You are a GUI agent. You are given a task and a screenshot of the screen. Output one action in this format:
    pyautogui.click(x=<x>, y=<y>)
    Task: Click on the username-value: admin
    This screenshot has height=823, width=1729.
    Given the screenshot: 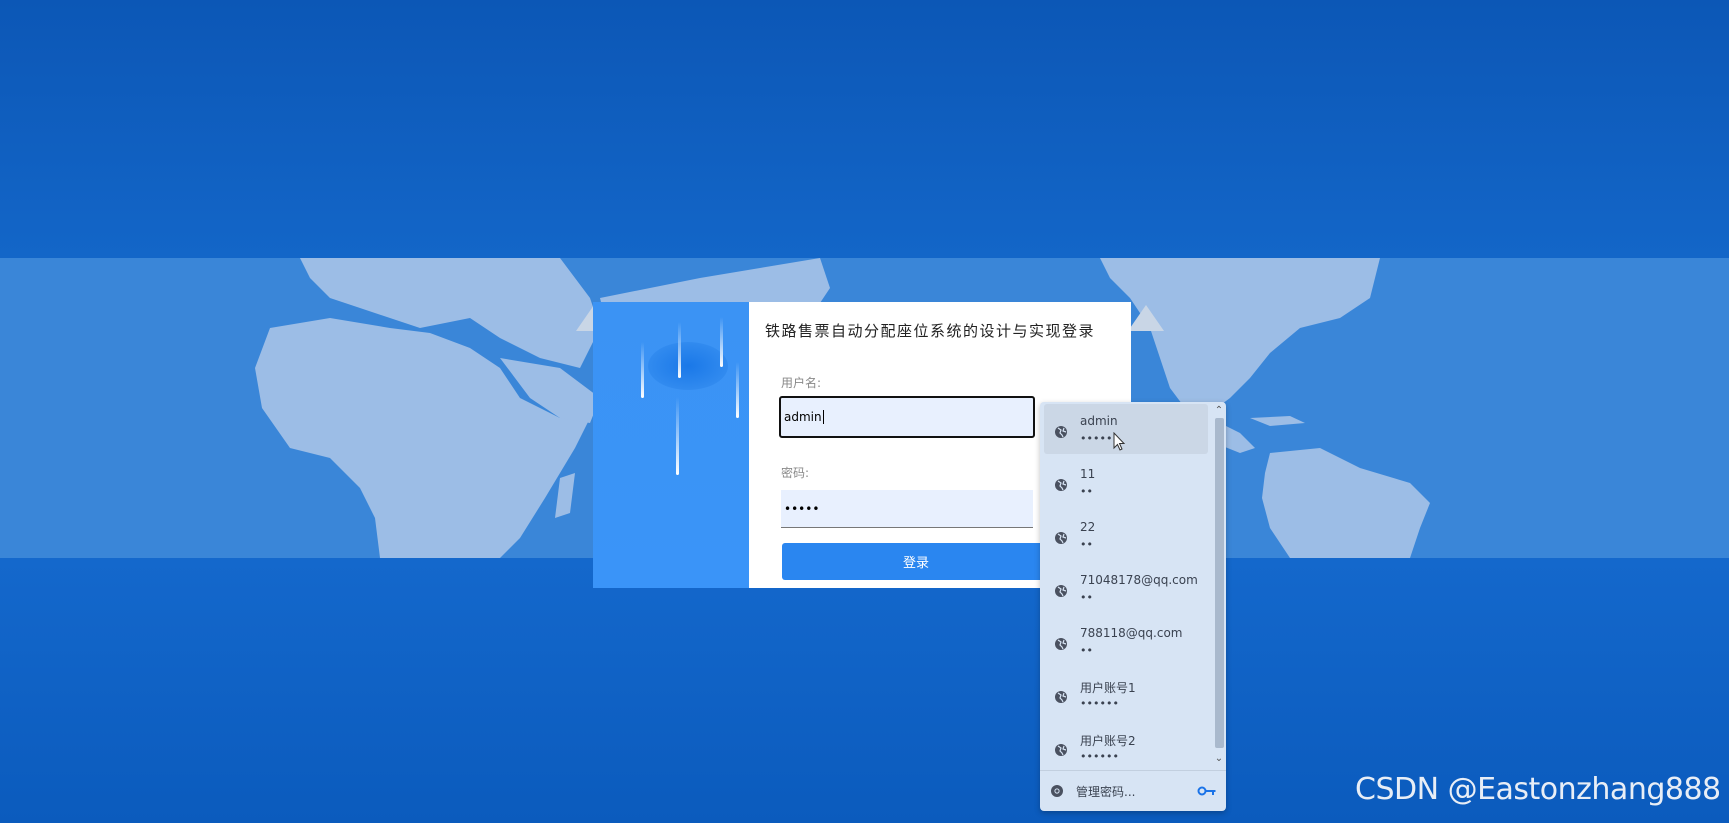 What is the action you would take?
    pyautogui.click(x=803, y=417)
    